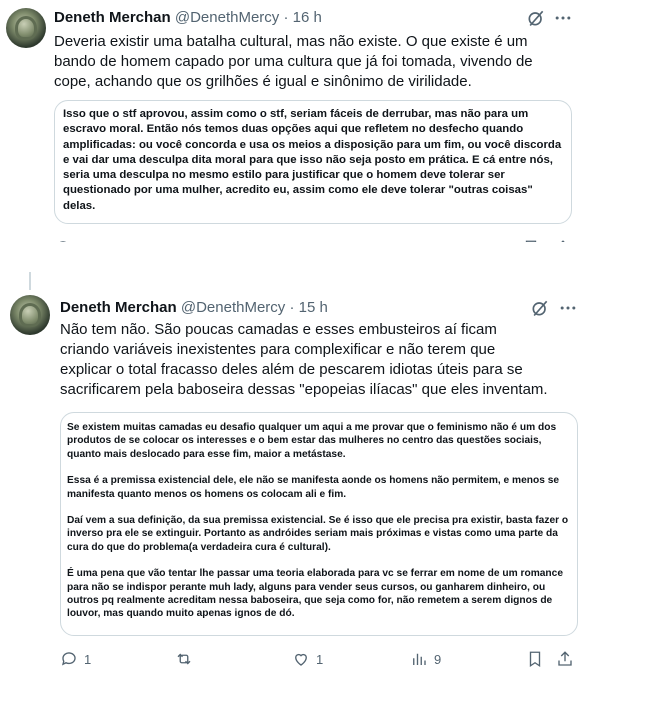 The width and height of the screenshot is (661, 711). I want to click on reply-button: 1, so click(75, 659).